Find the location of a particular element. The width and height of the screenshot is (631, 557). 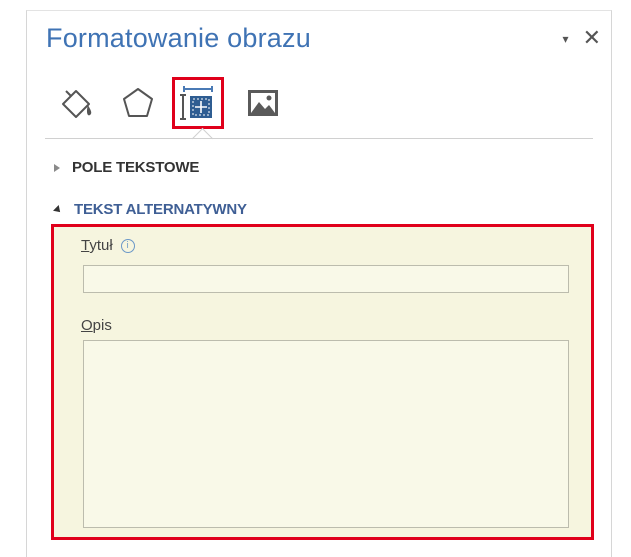

tab-effects is located at coordinates (138, 103).